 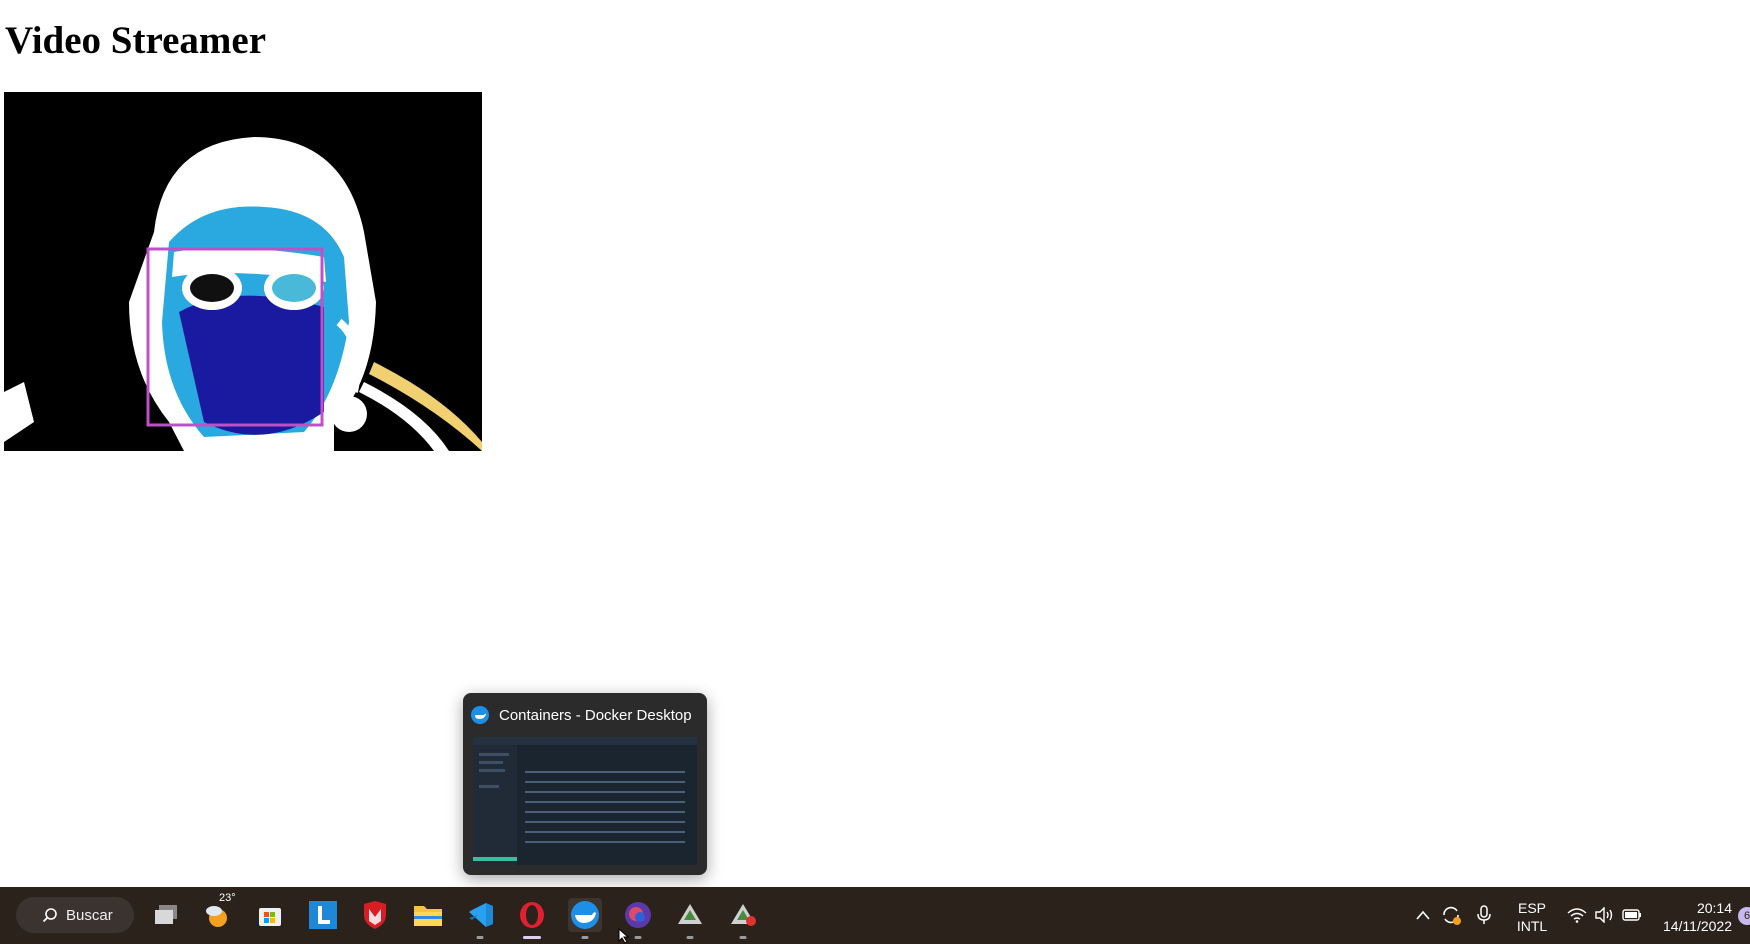 What do you see at coordinates (1714, 908) in the screenshot?
I see `clock-time: 20:14` at bounding box center [1714, 908].